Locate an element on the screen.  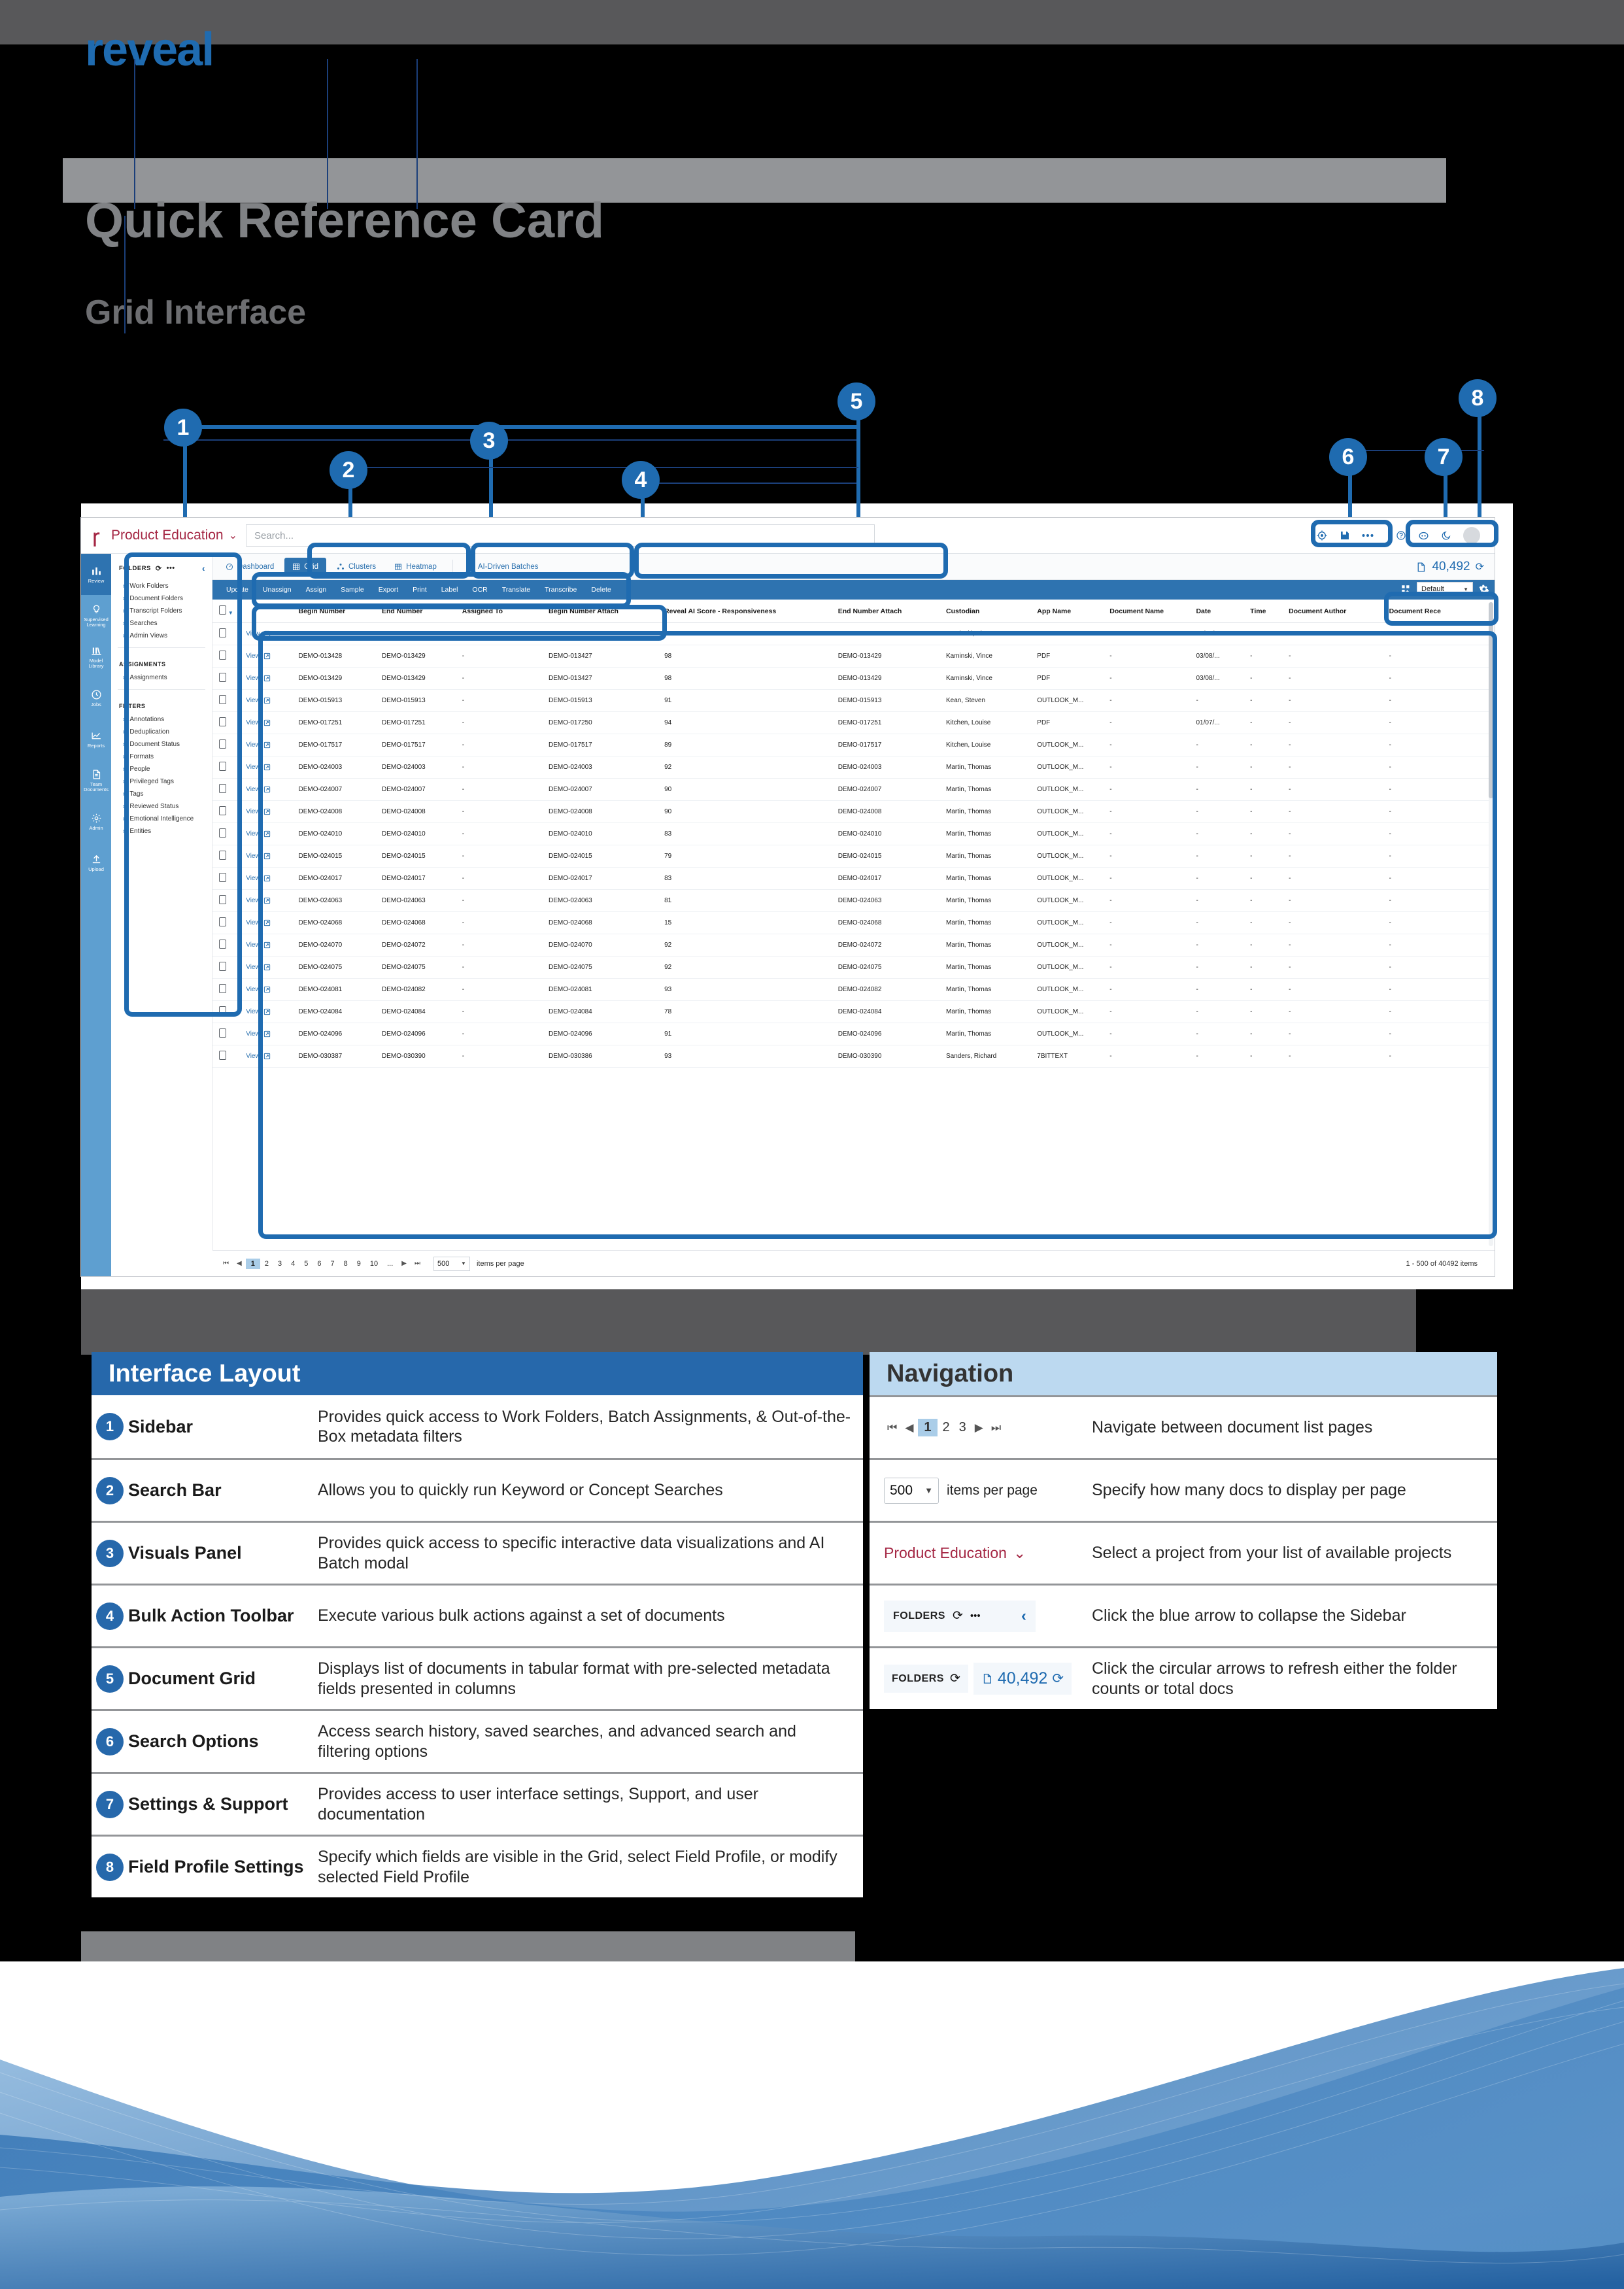
first-page-button: ⏮ is located at coordinates (226, 1263).